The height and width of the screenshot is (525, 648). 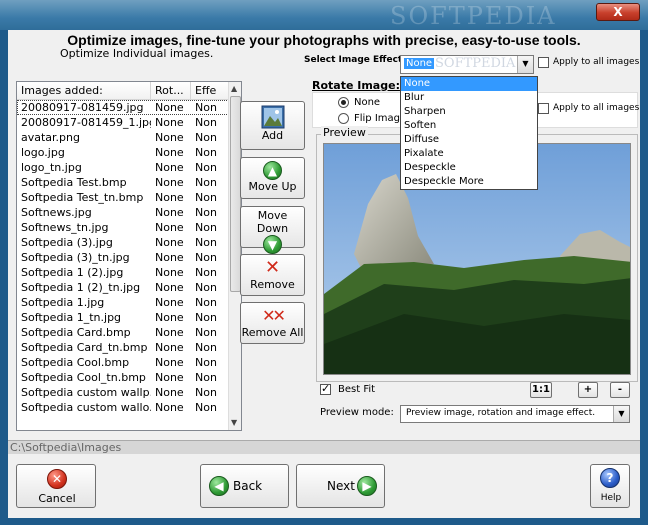 What do you see at coordinates (248, 486) in the screenshot?
I see `back-label: Back` at bounding box center [248, 486].